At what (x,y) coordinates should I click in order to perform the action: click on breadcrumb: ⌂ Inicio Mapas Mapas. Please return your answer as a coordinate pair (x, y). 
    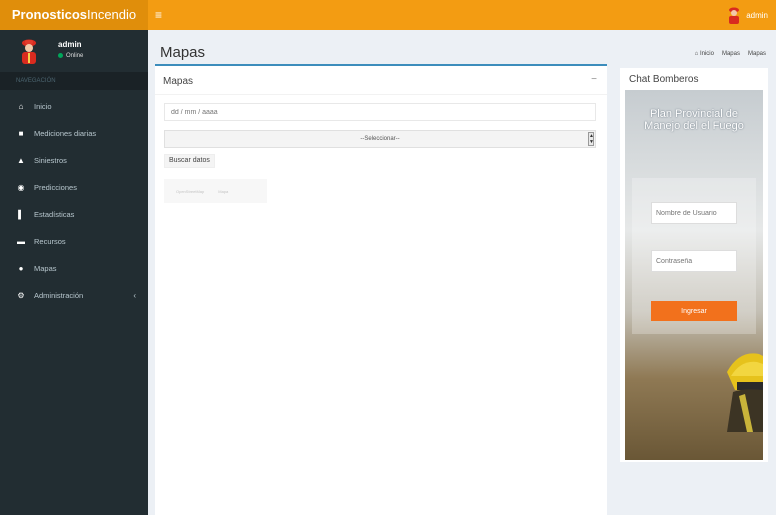
    Looking at the image, I should click on (730, 54).